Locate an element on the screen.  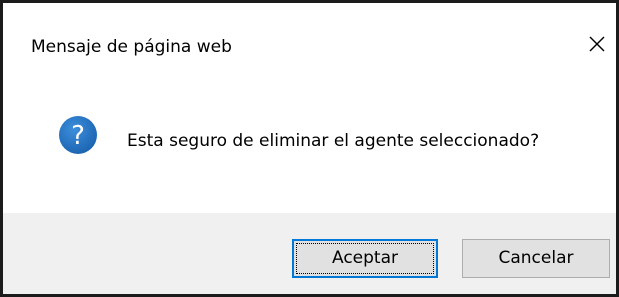
dialog-title: Mensaje de página web is located at coordinates (131, 47).